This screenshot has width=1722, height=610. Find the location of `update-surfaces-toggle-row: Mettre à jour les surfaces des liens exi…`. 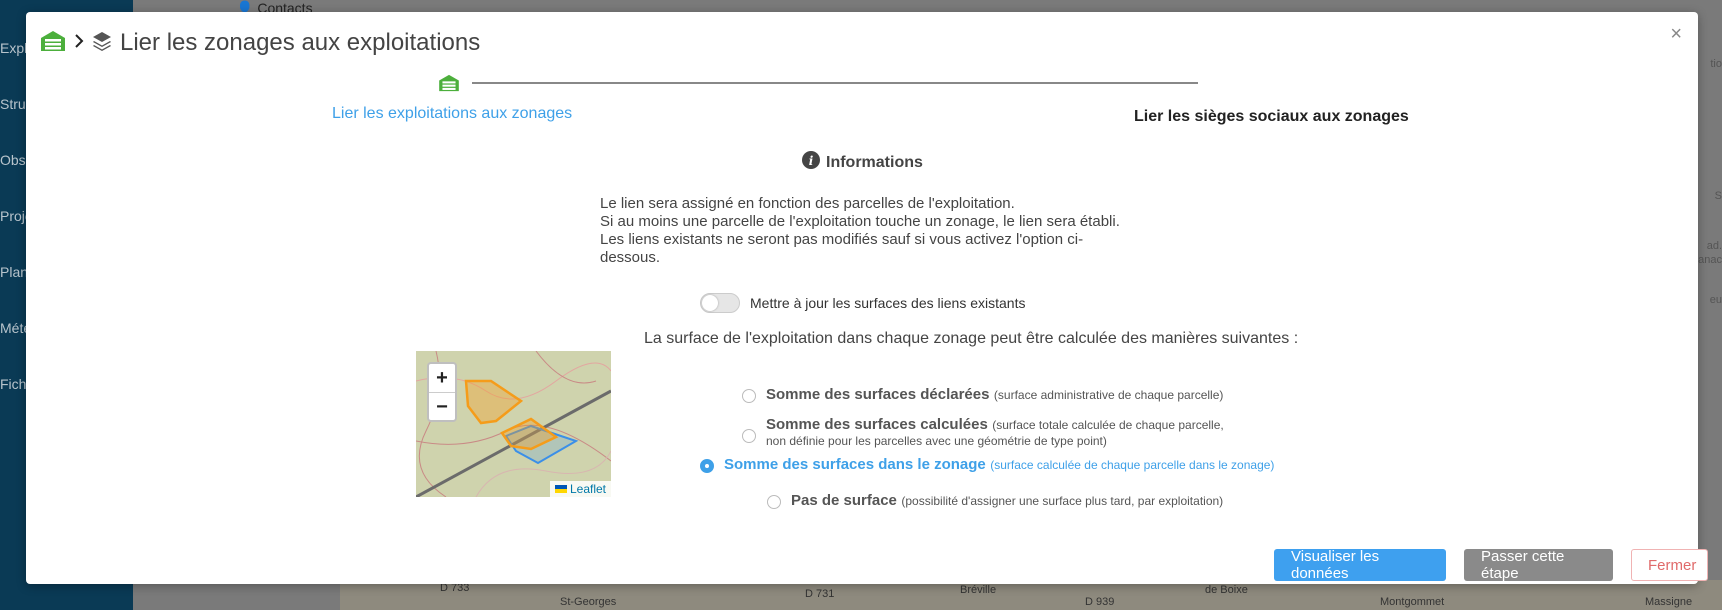

update-surfaces-toggle-row: Mettre à jour les surfaces des liens exi… is located at coordinates (862, 303).